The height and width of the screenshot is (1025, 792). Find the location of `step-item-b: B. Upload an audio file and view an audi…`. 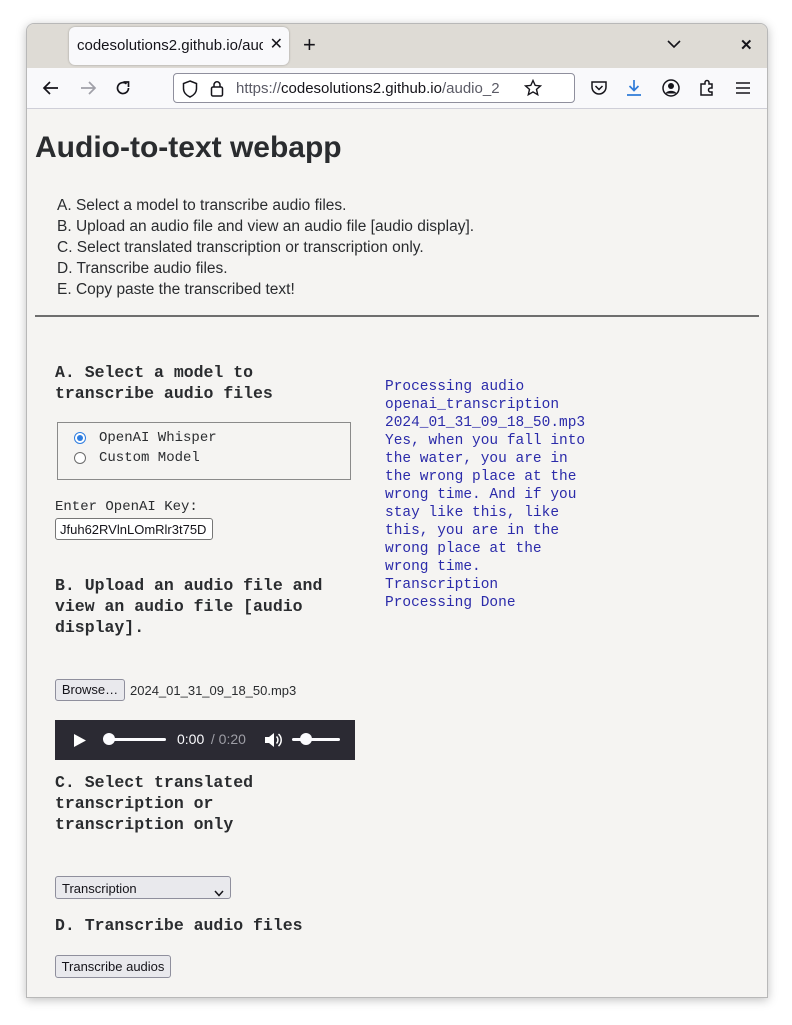

step-item-b: B. Upload an audio file and view an audi… is located at coordinates (266, 226).